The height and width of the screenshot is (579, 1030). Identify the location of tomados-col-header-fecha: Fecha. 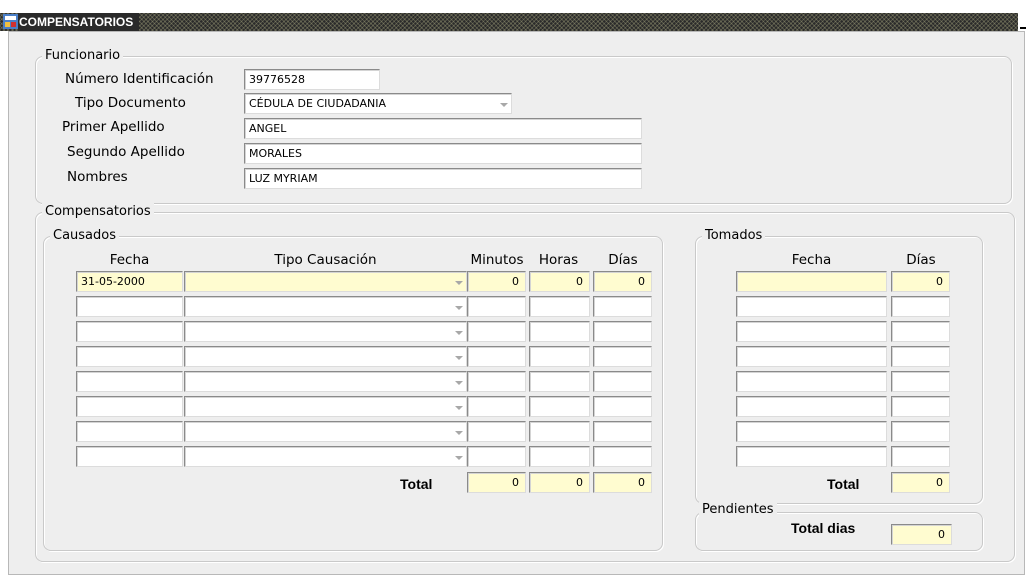
(811, 260).